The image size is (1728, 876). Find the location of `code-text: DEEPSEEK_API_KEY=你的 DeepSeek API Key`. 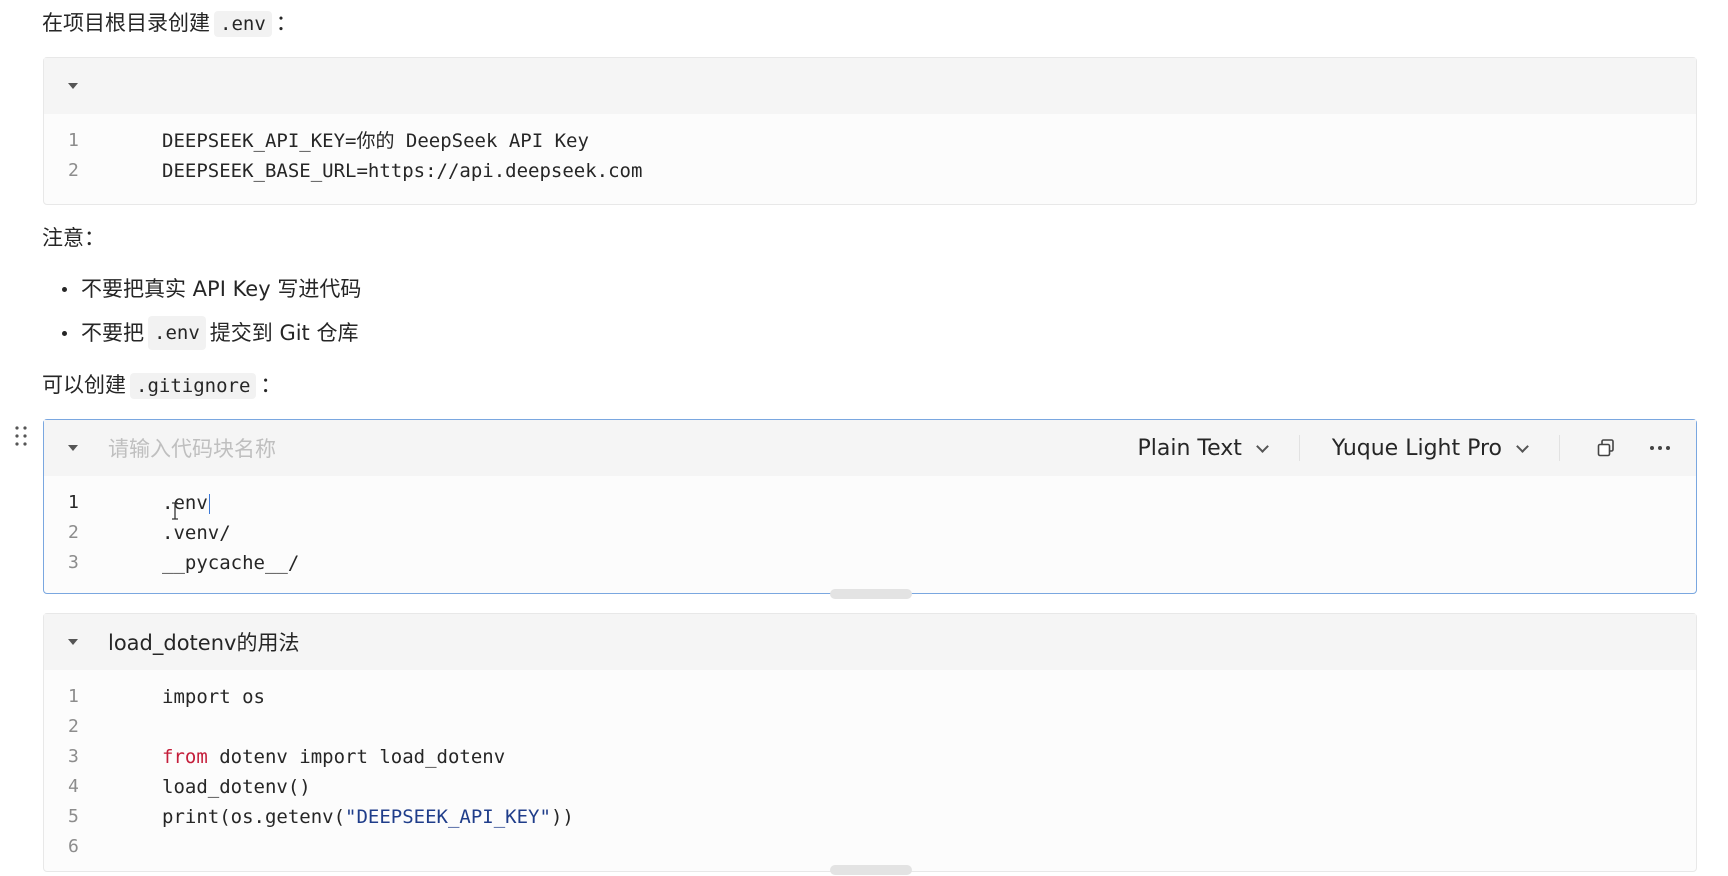

code-text: DEEPSEEK_API_KEY=你的 DeepSeek API Key is located at coordinates (375, 141).